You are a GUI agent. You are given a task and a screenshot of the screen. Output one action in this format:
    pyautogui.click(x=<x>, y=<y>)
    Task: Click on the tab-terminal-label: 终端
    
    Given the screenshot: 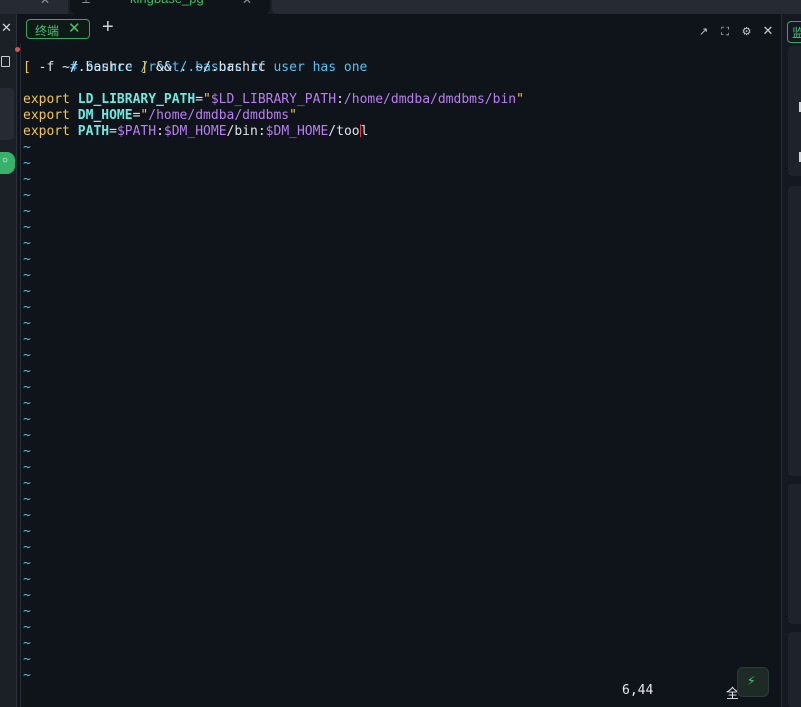 What is the action you would take?
    pyautogui.click(x=47, y=31)
    